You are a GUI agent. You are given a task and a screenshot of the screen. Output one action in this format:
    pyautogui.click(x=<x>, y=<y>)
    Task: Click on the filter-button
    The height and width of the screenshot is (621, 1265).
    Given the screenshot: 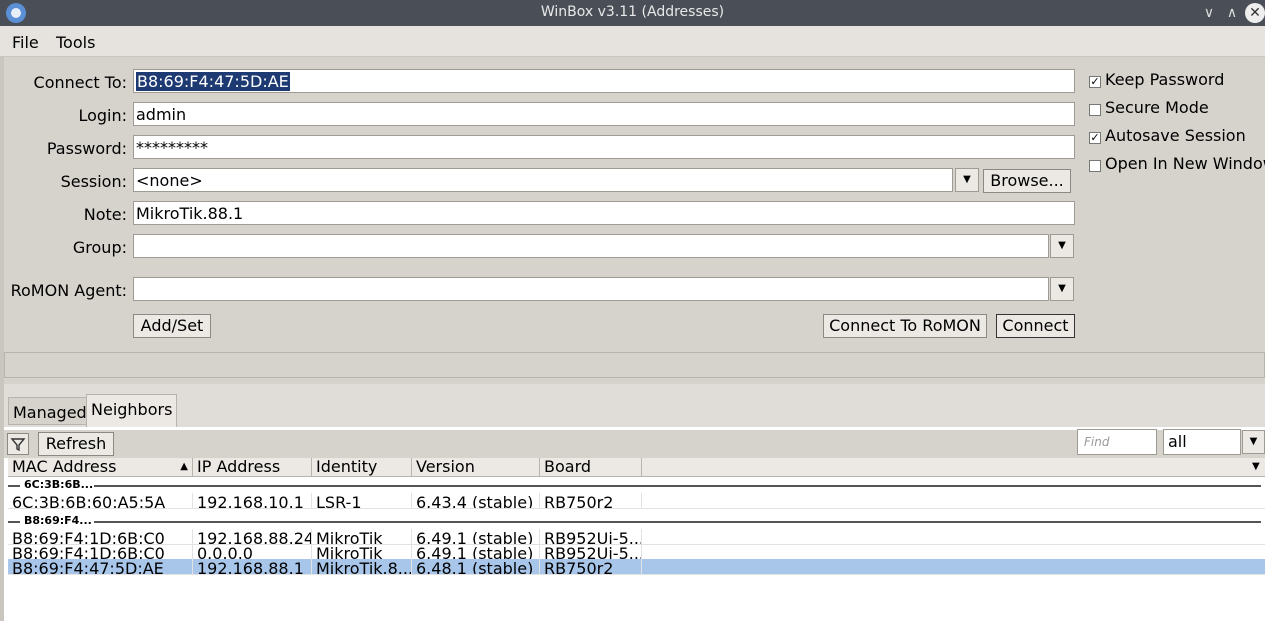 What is the action you would take?
    pyautogui.click(x=18, y=444)
    